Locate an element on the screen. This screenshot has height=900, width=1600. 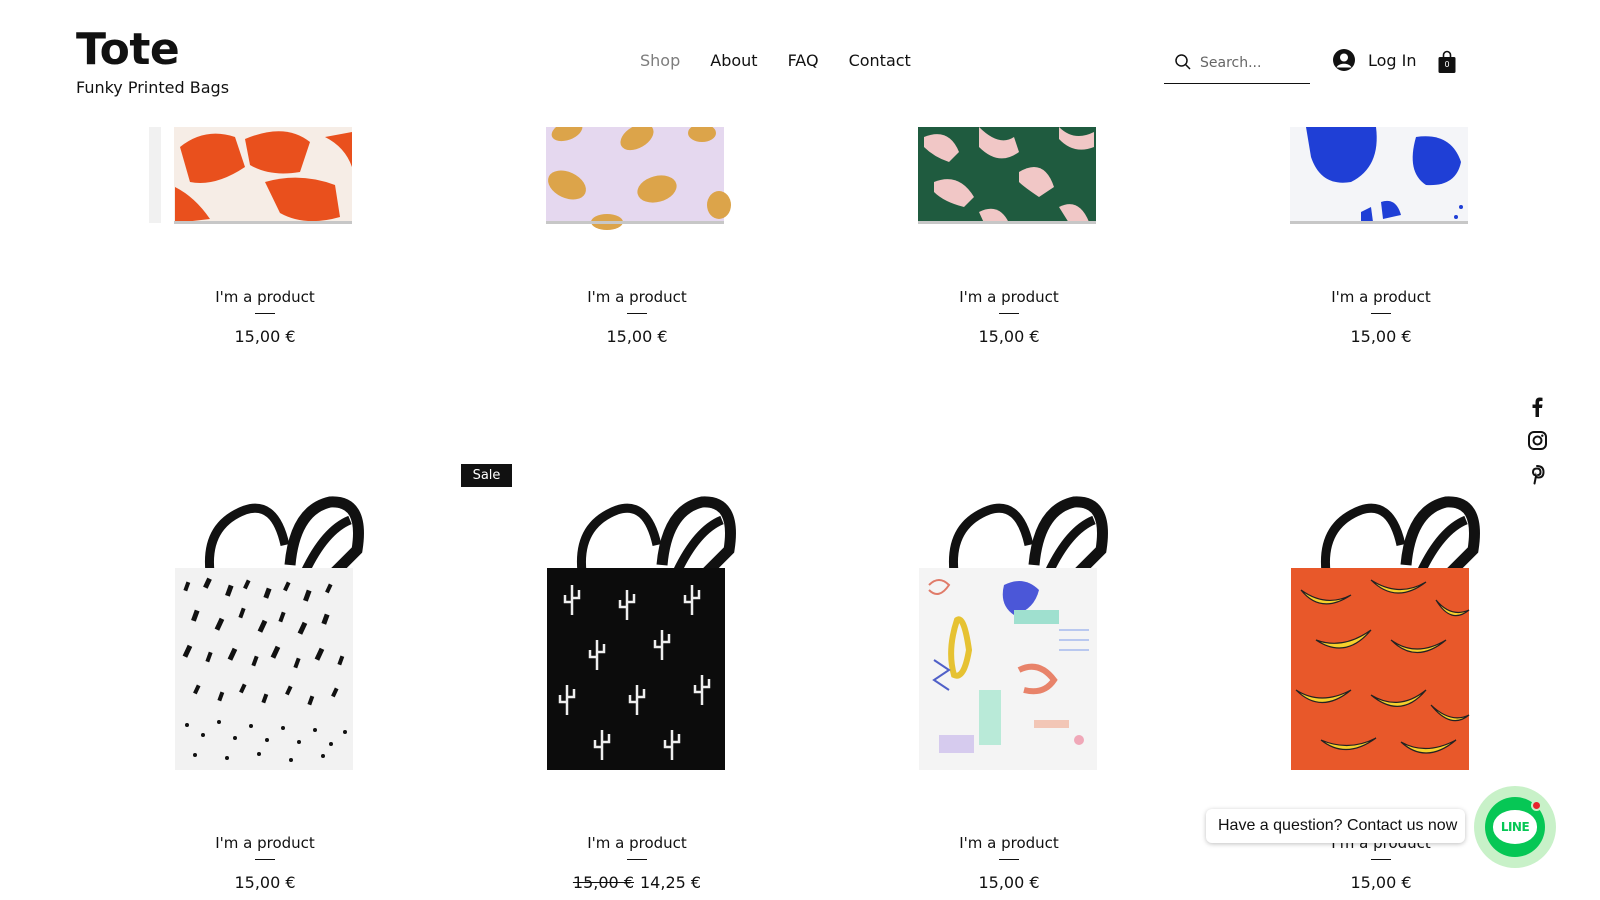
line-logo-icon: LINE is located at coordinates (1515, 827).